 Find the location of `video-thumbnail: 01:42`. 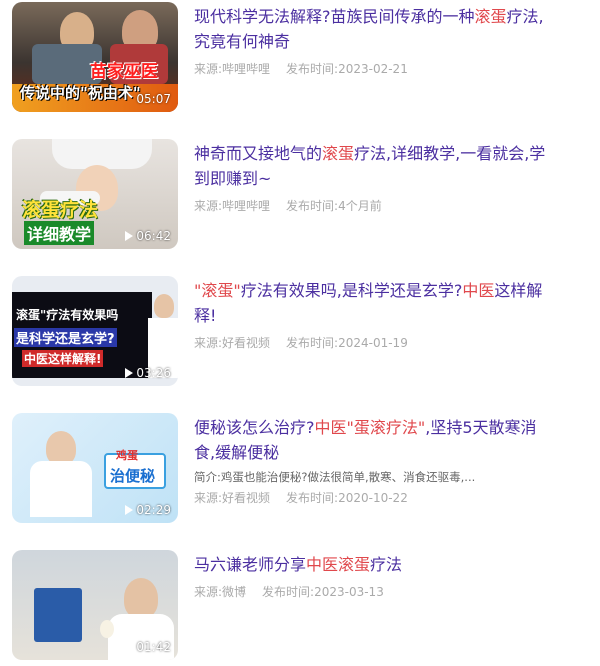

video-thumbnail: 01:42 is located at coordinates (95, 605).